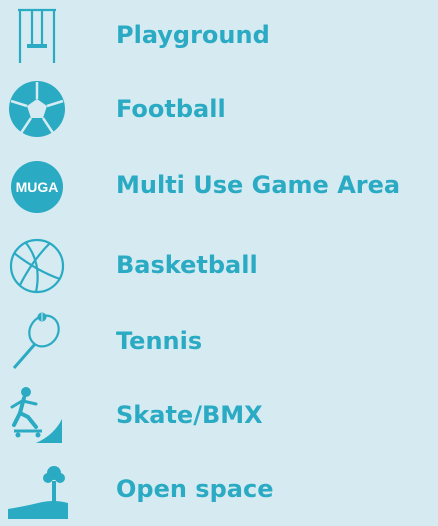  I want to click on legend-label: Football, so click(171, 109).